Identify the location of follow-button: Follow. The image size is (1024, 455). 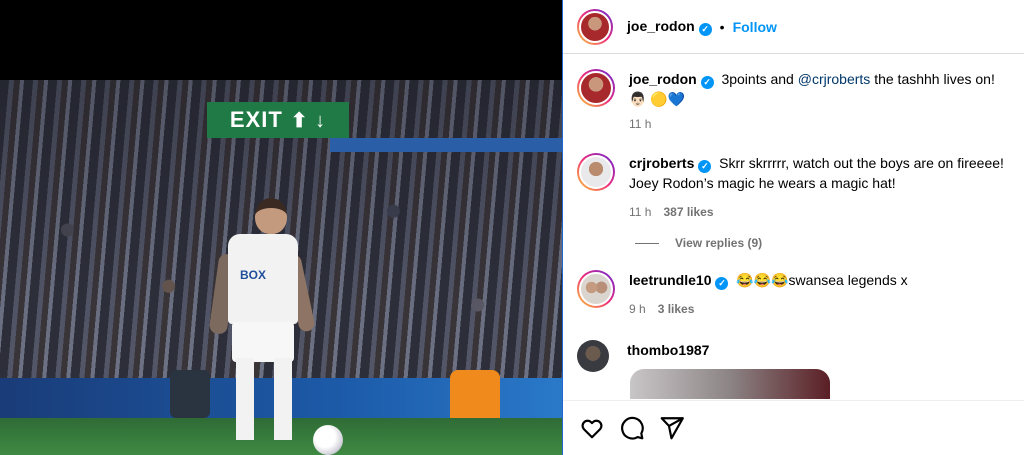
(755, 27).